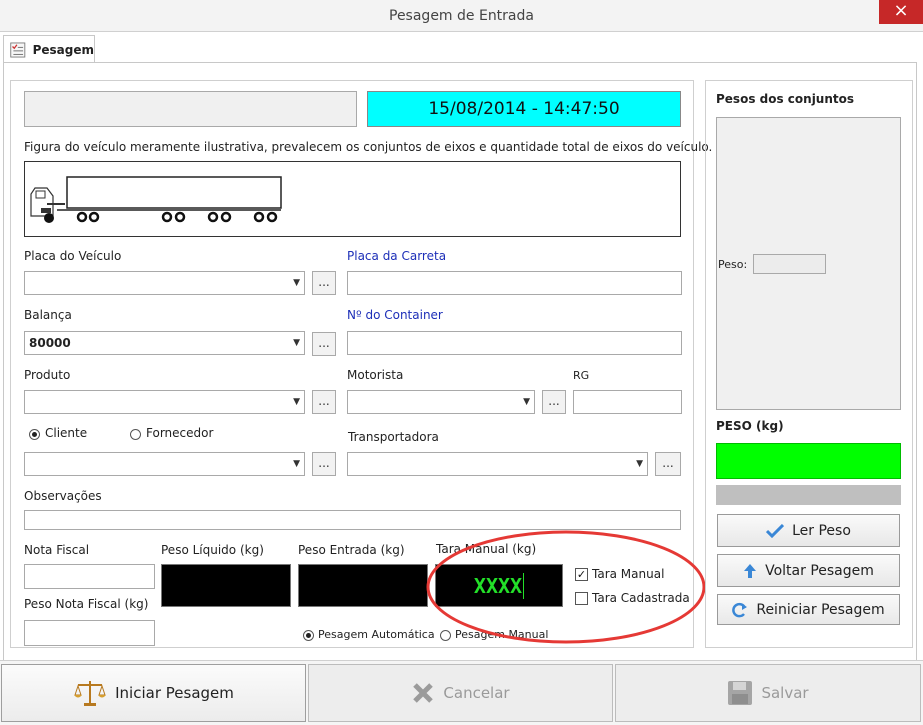  Describe the element at coordinates (395, 315) in the screenshot. I see `container-label: Nº do Container` at that location.